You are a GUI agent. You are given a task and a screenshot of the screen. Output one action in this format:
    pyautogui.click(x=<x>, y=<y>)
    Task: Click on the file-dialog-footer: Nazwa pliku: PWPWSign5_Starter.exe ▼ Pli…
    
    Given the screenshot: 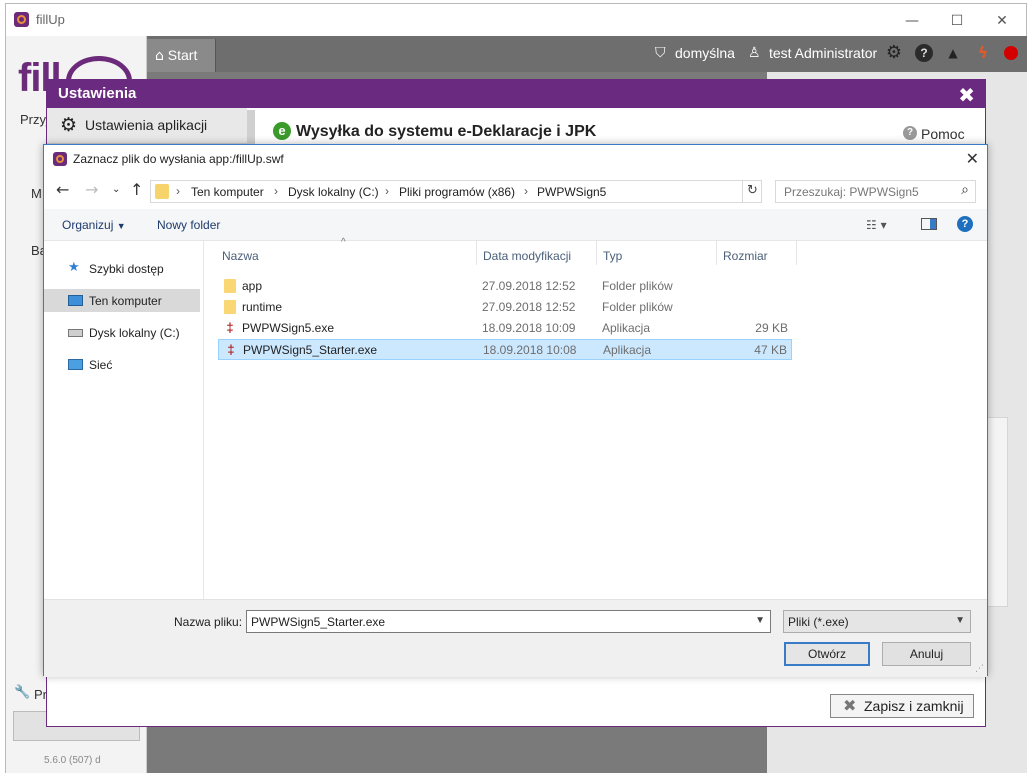 What is the action you would take?
    pyautogui.click(x=515, y=638)
    